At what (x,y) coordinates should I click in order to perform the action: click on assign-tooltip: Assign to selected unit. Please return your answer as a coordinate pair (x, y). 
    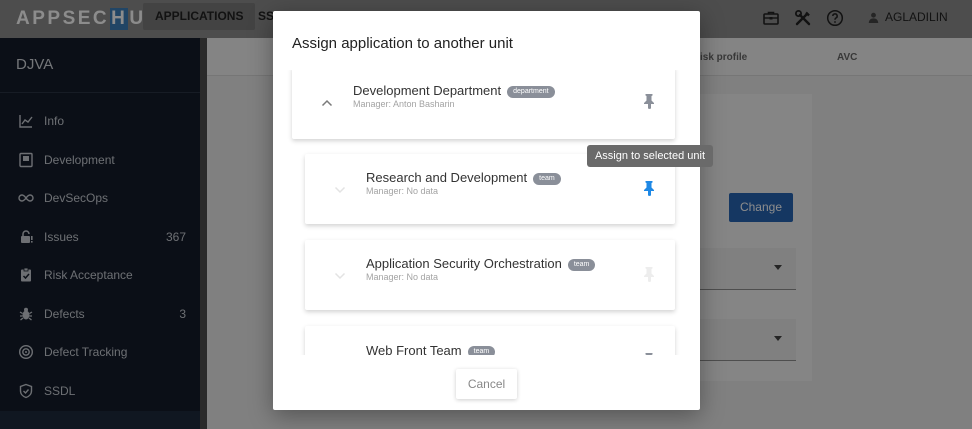
    Looking at the image, I should click on (650, 156).